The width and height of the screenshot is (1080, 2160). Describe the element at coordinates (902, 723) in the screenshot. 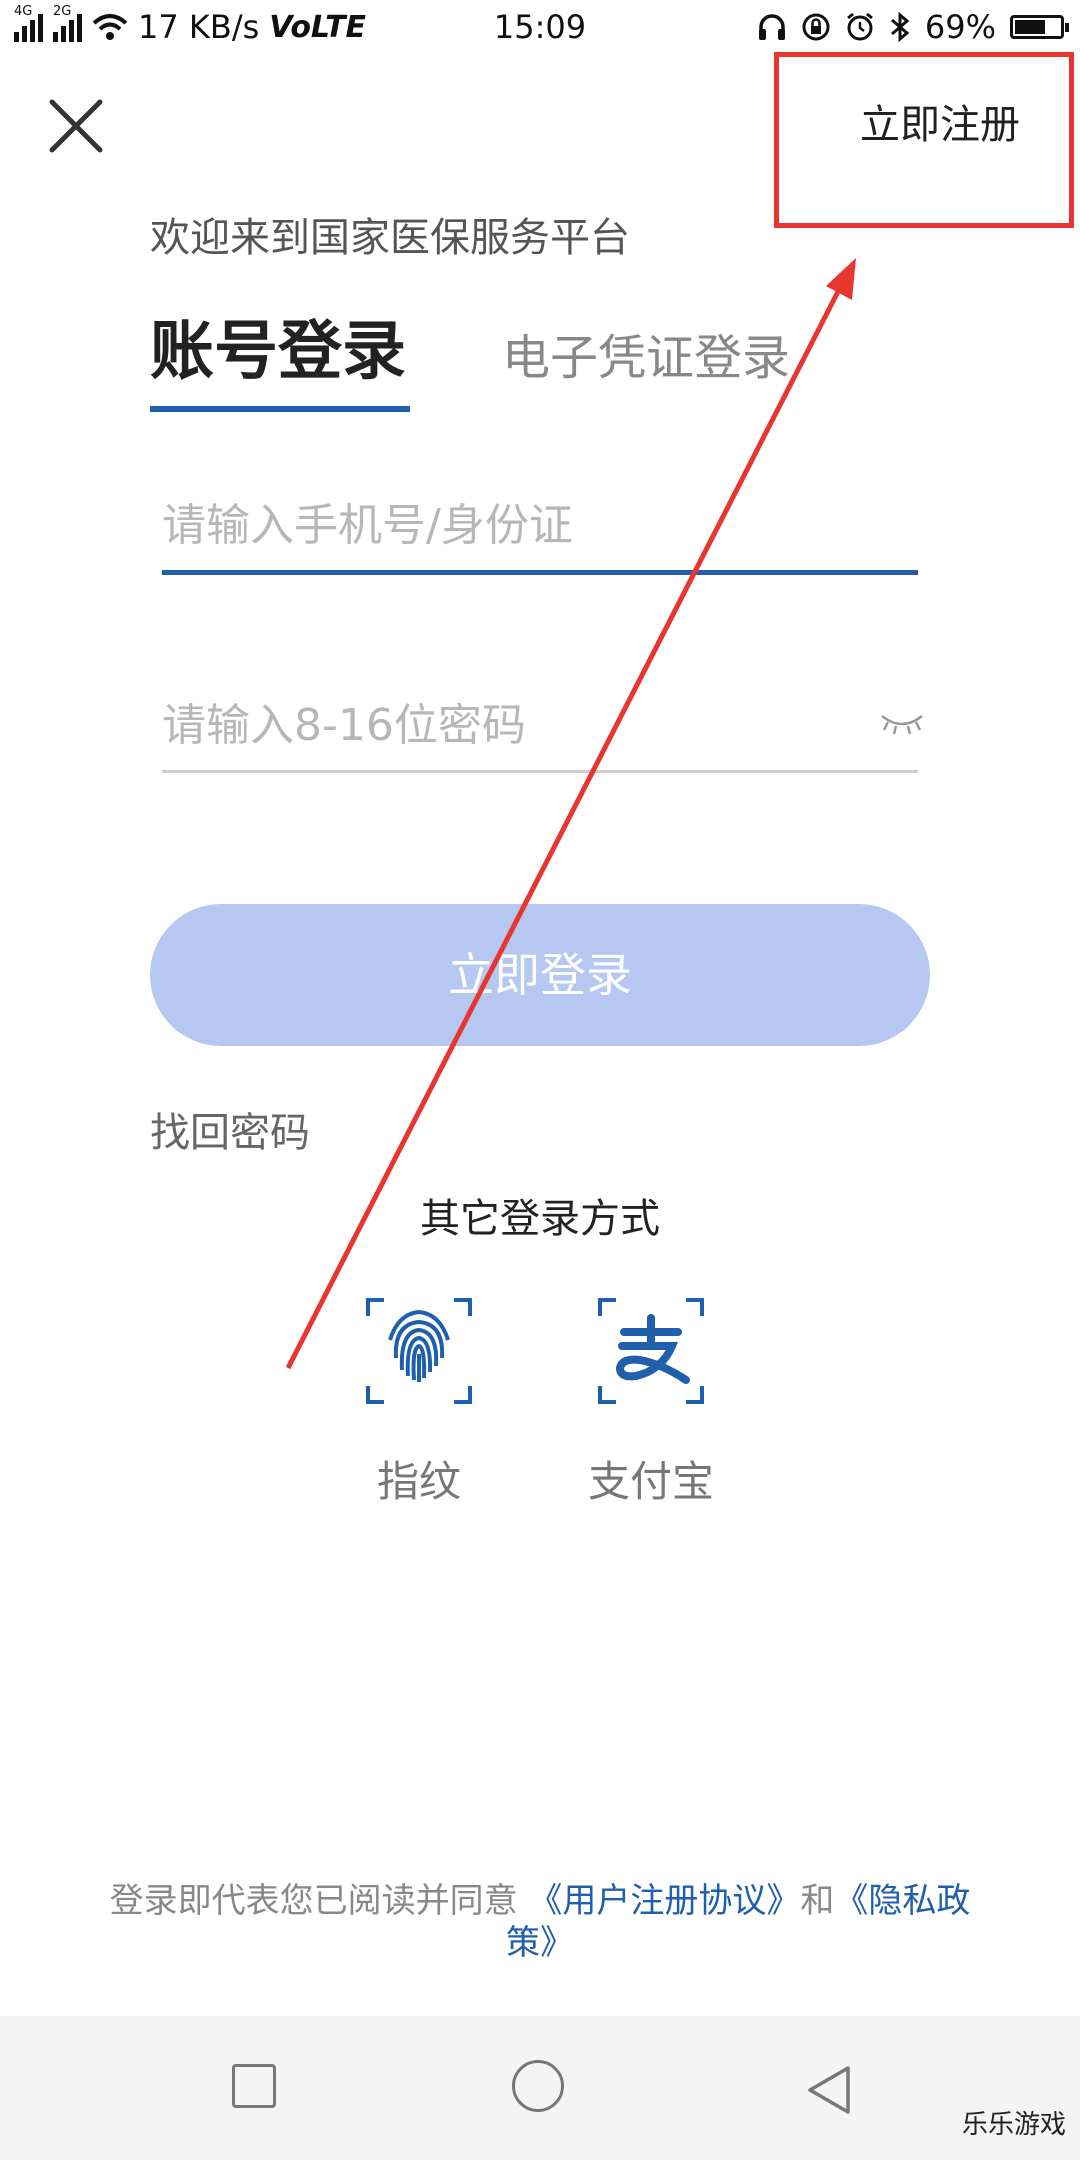

I see `eye-closed-icon` at that location.